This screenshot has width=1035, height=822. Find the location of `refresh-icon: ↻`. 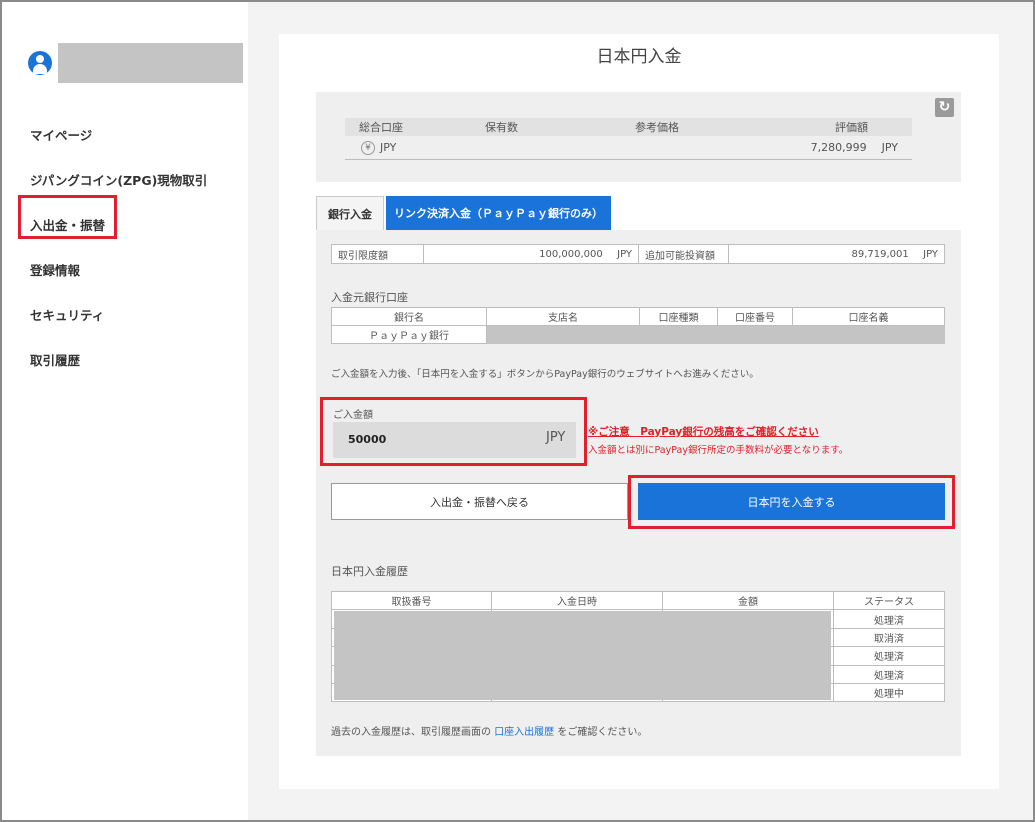

refresh-icon: ↻ is located at coordinates (944, 107).